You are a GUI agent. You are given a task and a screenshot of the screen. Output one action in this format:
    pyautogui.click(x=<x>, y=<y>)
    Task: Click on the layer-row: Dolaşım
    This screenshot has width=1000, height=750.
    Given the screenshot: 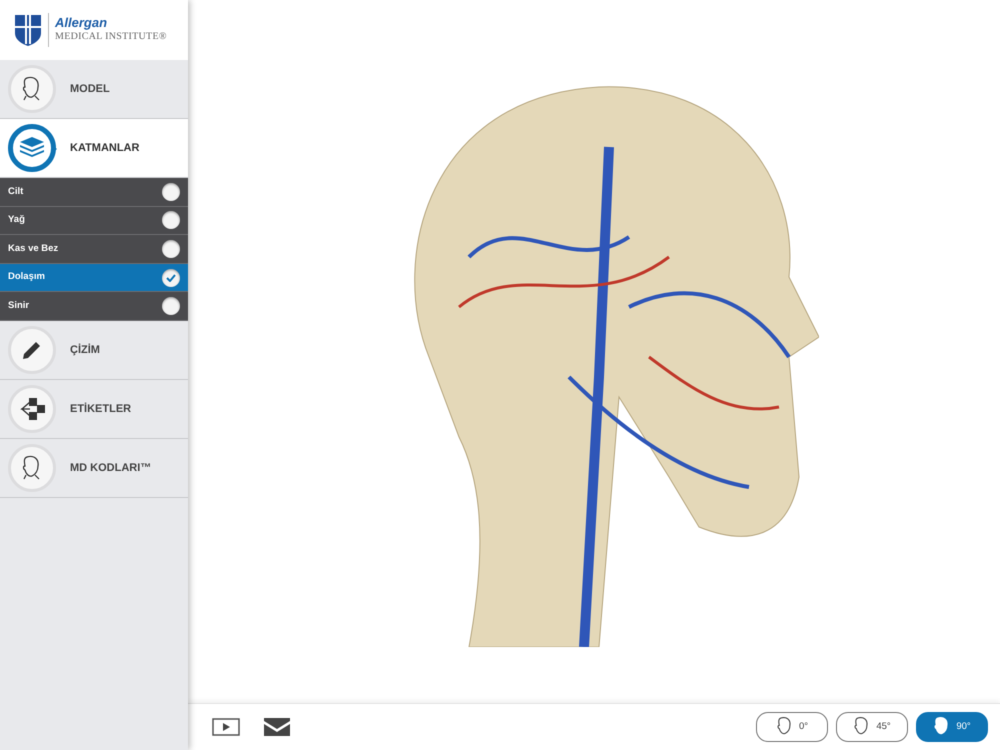 What is the action you would take?
    pyautogui.click(x=94, y=278)
    